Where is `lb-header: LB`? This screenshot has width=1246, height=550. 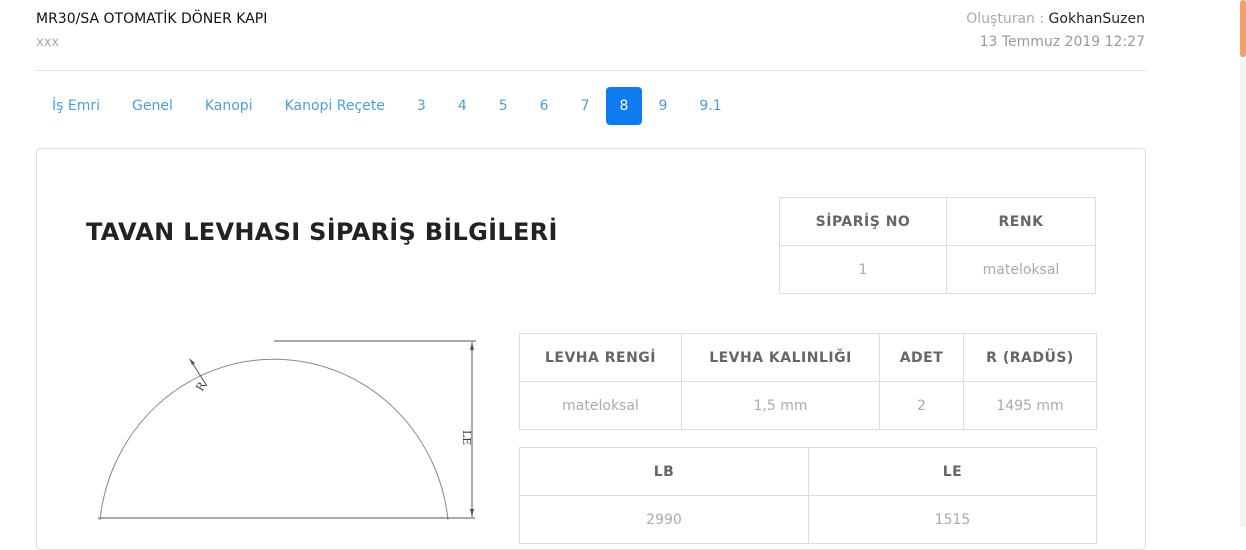
lb-header: LB is located at coordinates (664, 471).